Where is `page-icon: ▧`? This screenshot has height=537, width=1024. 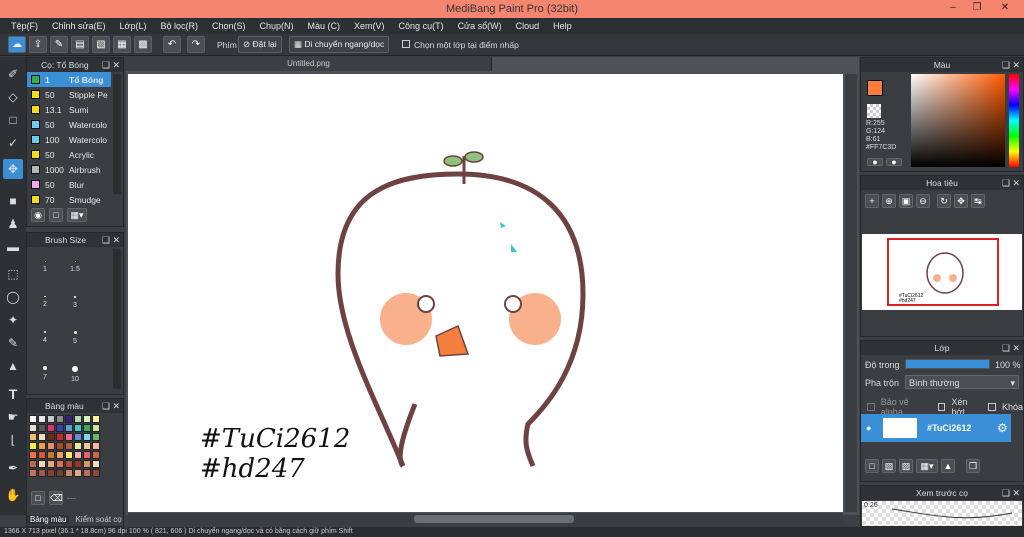
page-icon: ▧ is located at coordinates (101, 44).